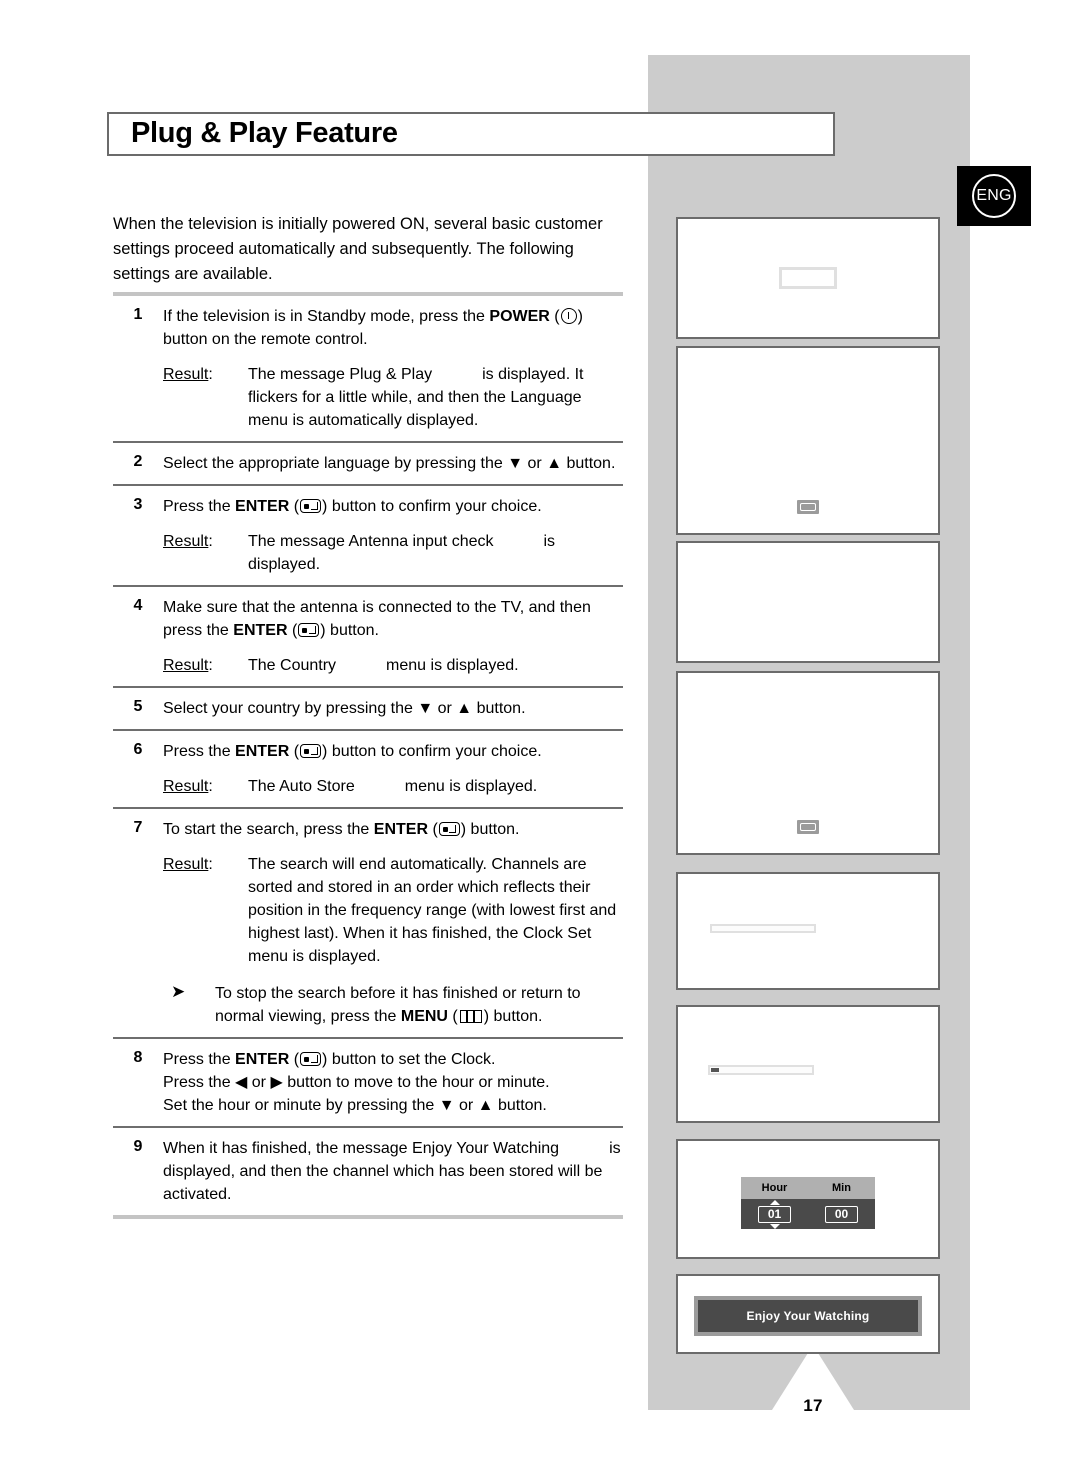  Describe the element at coordinates (471, 786) in the screenshot. I see `result-text-b: menu is displayed.` at that location.